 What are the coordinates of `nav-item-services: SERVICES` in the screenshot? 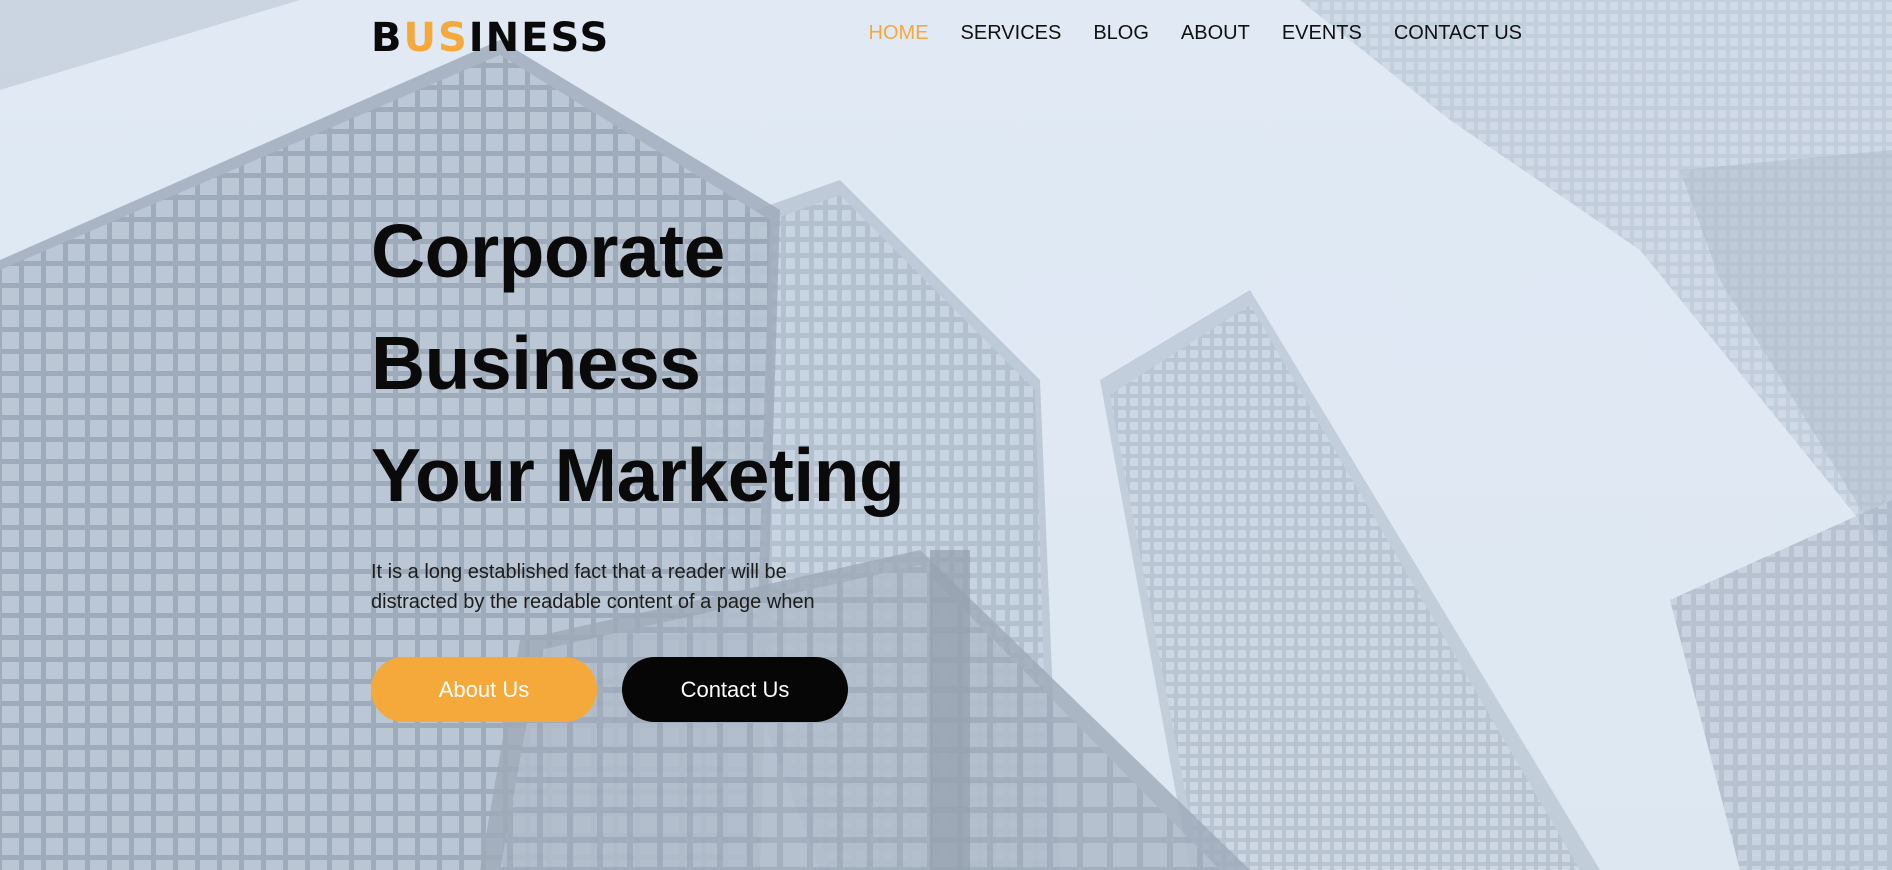 It's located at (1011, 33).